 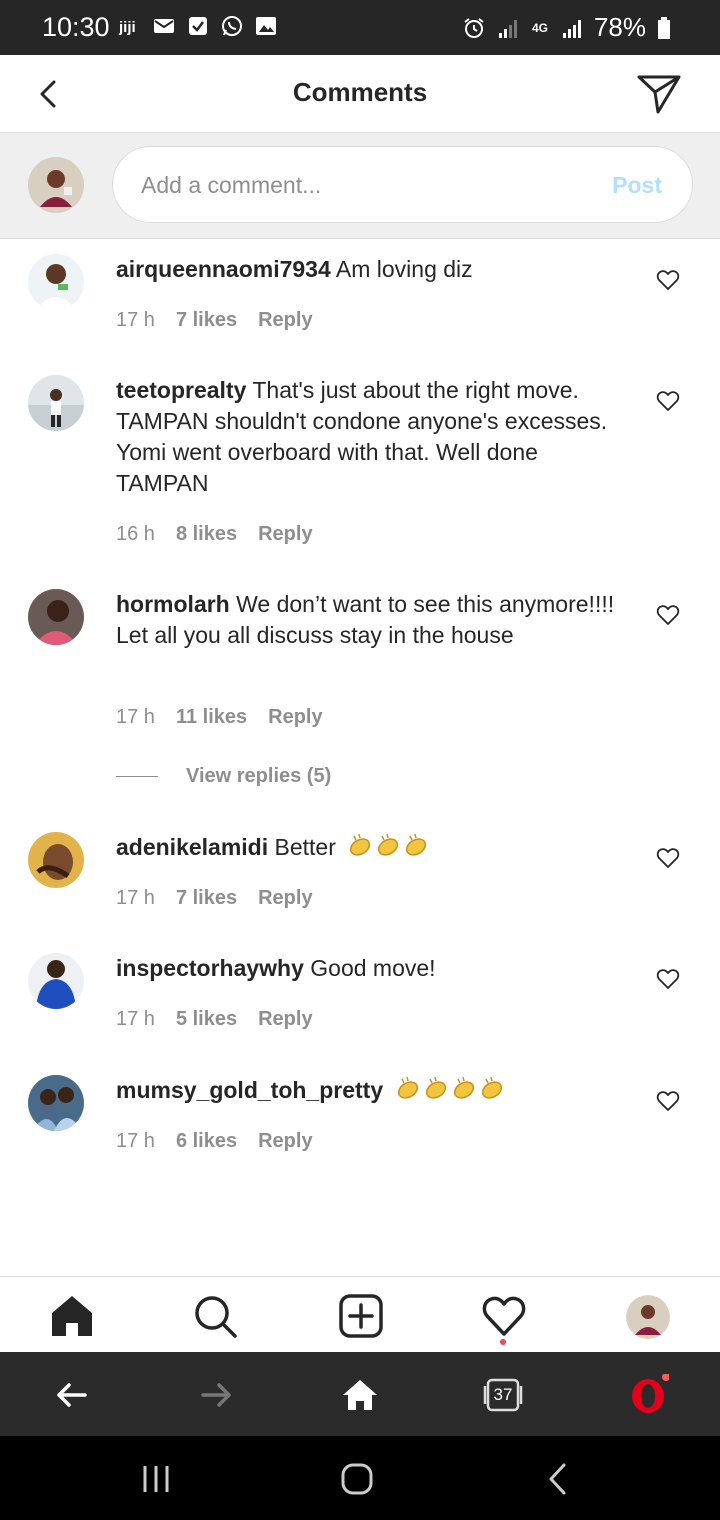 What do you see at coordinates (504, 1316) in the screenshot?
I see `activity-heart-icon` at bounding box center [504, 1316].